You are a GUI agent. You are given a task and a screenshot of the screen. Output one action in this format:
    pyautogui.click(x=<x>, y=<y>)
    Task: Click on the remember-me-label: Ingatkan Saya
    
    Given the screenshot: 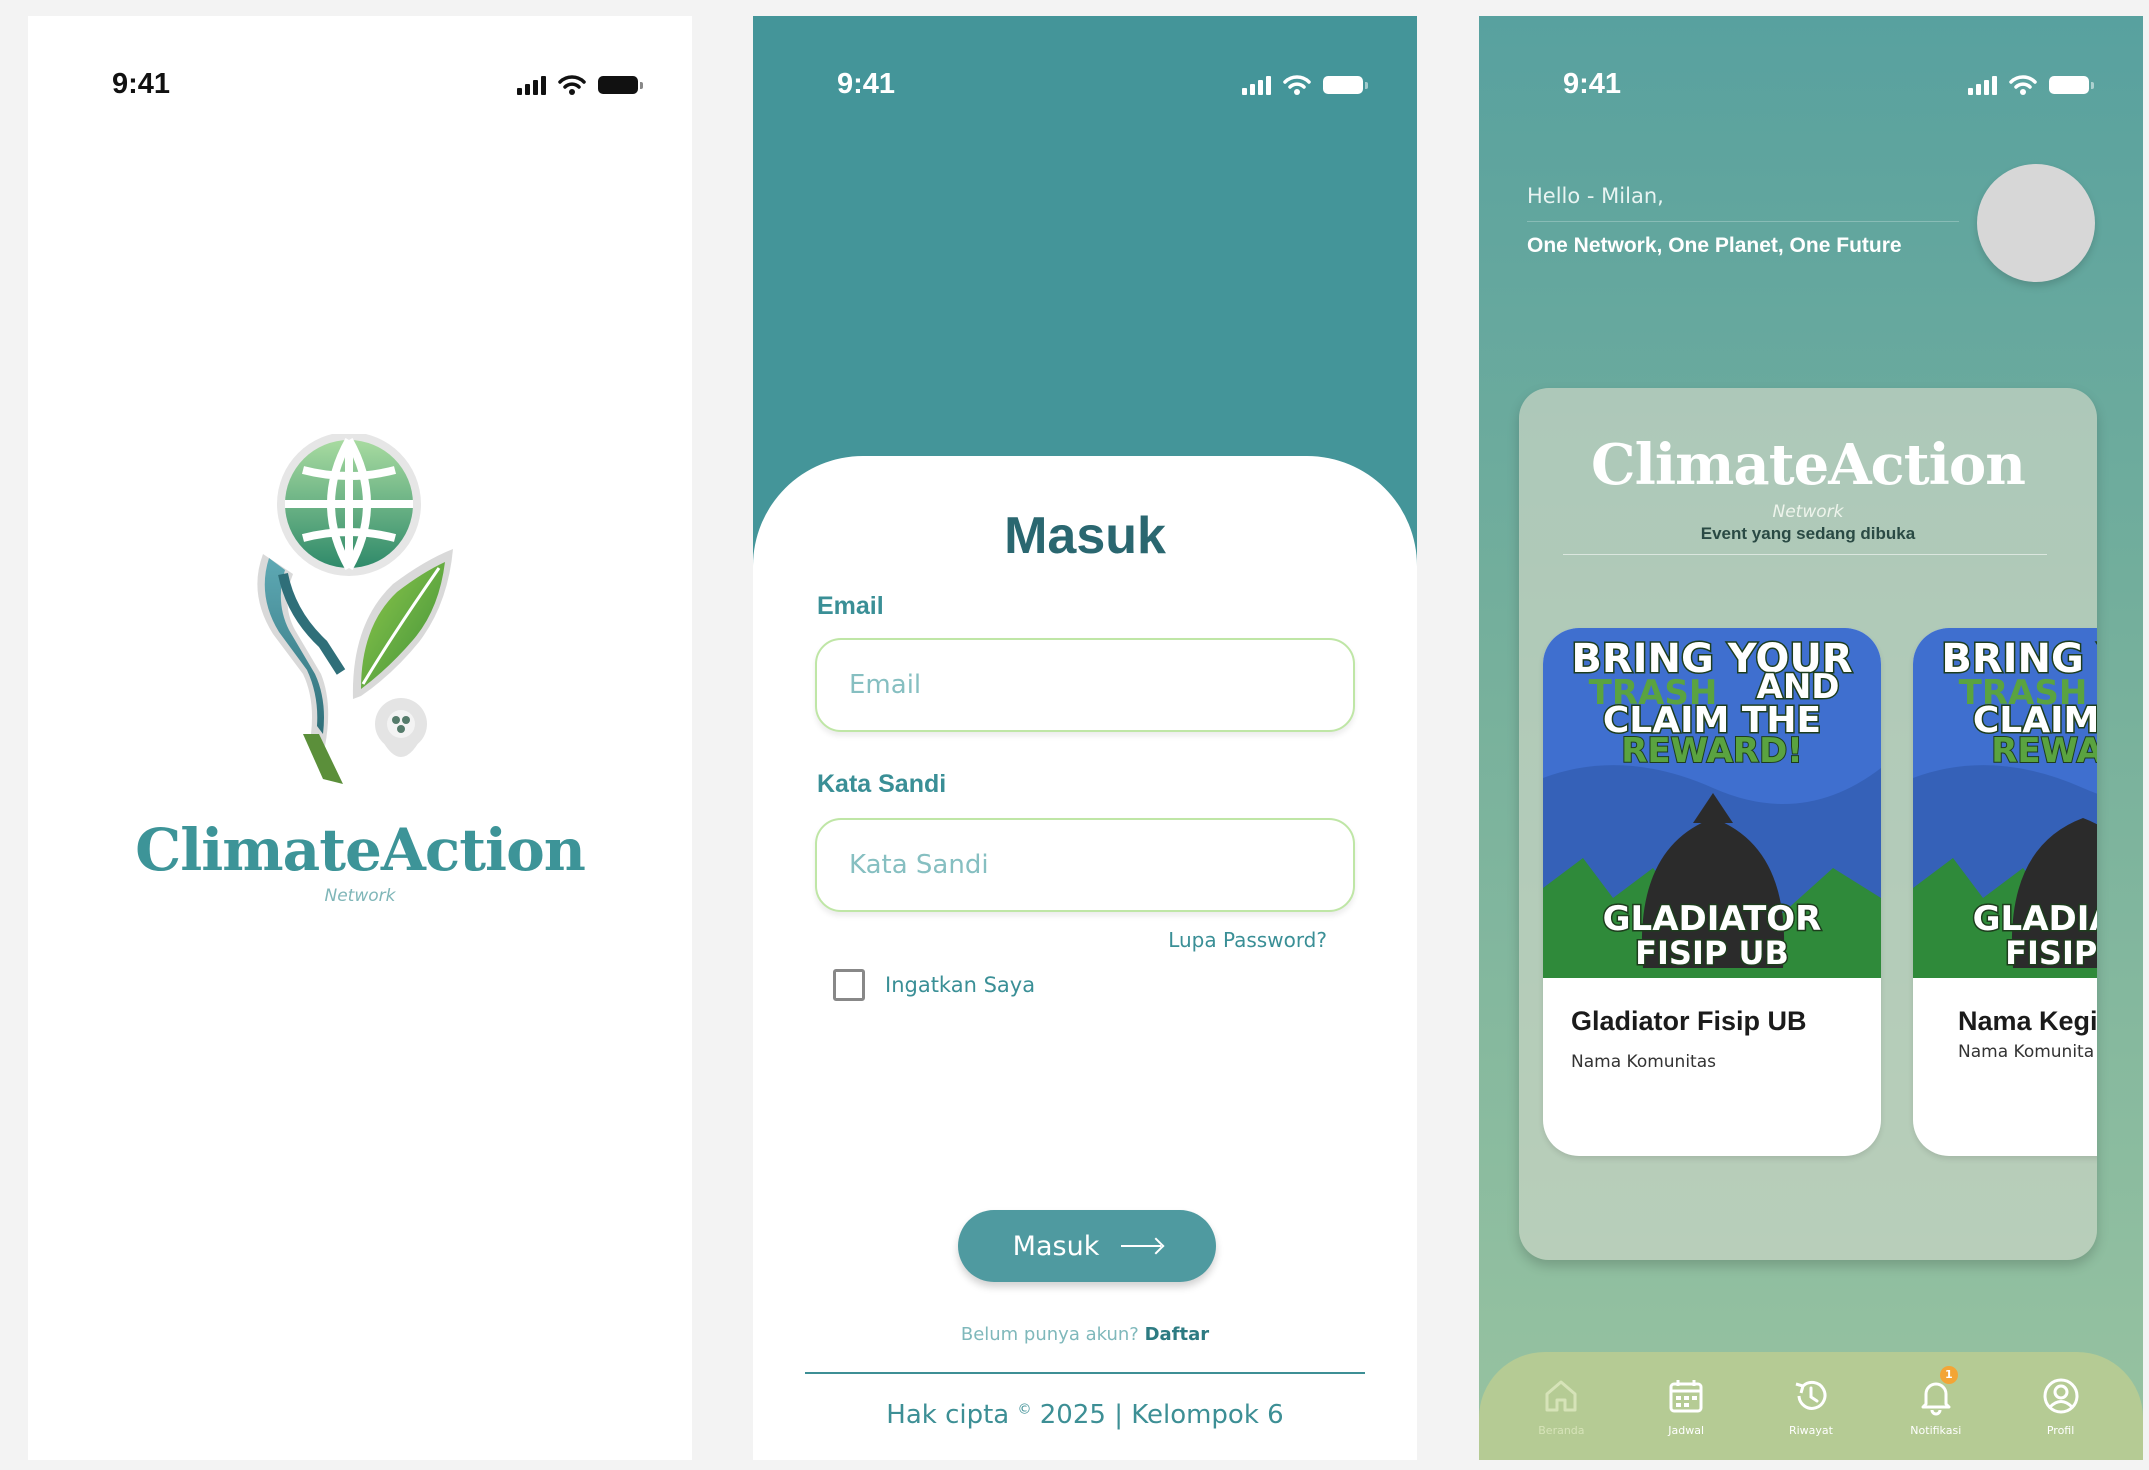 What is the action you would take?
    pyautogui.click(x=960, y=985)
    